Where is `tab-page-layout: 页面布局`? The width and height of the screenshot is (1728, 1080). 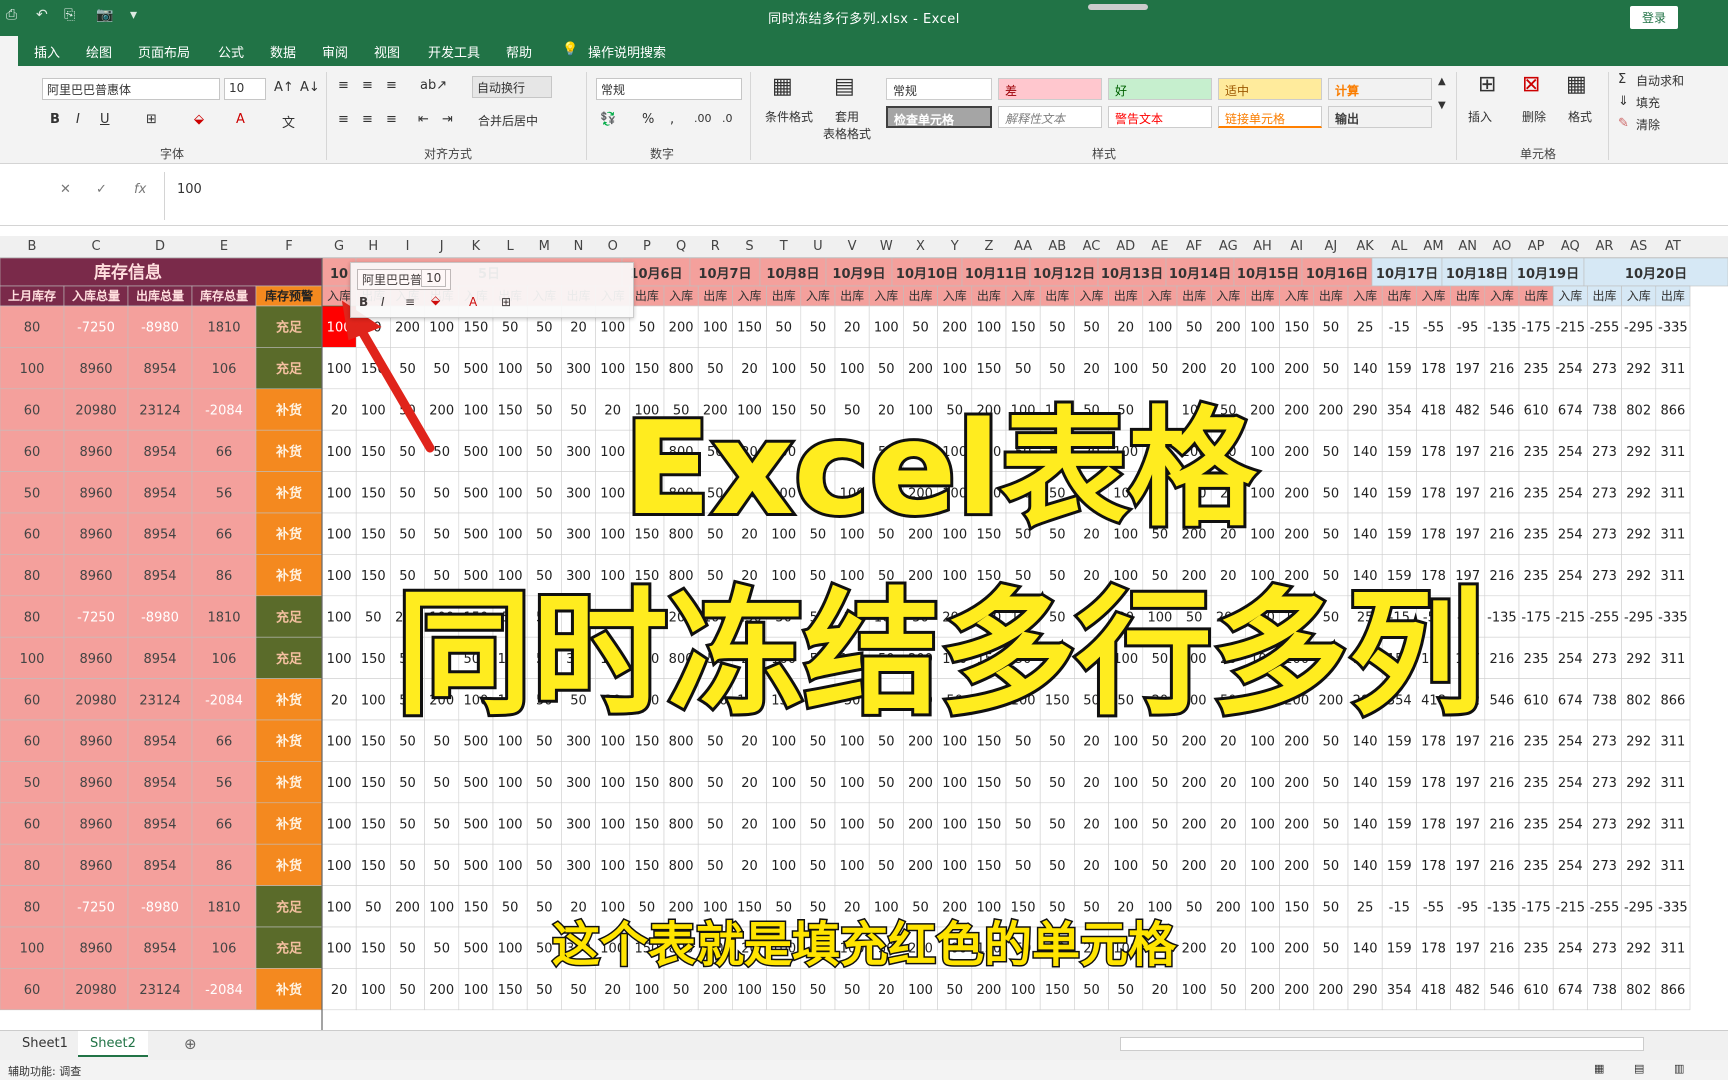
tab-page-layout: 页面布局 is located at coordinates (164, 51).